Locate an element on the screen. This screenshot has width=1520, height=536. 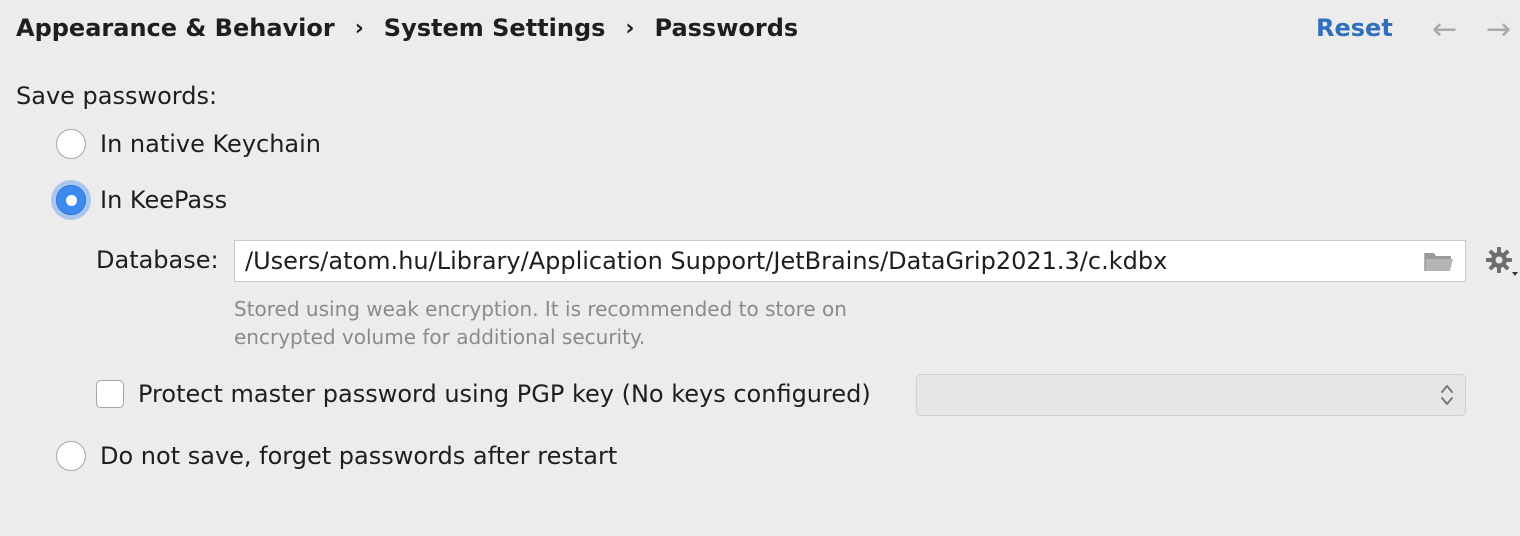
radio-keepass: In KeePass is located at coordinates (141, 200).